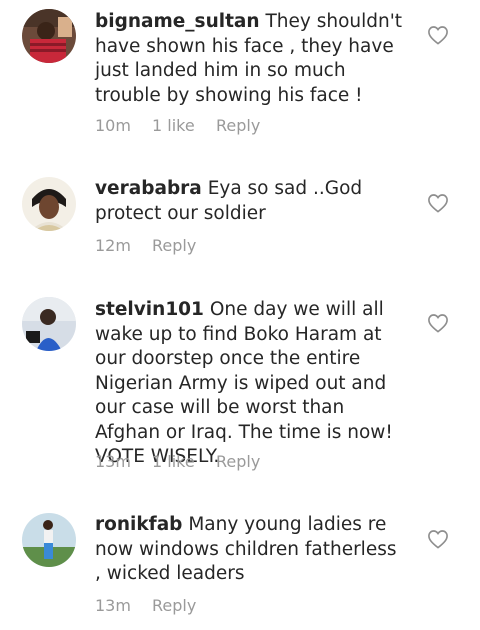 The height and width of the screenshot is (630, 480). What do you see at coordinates (145, 245) in the screenshot?
I see `comment-meta: 12m Reply` at bounding box center [145, 245].